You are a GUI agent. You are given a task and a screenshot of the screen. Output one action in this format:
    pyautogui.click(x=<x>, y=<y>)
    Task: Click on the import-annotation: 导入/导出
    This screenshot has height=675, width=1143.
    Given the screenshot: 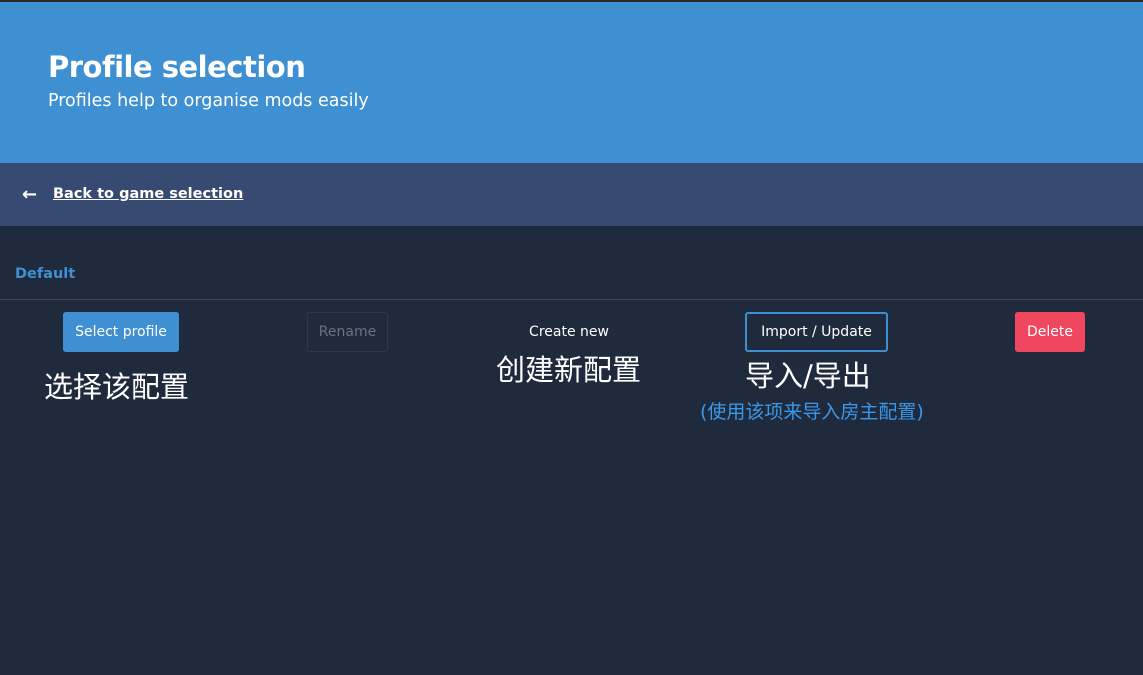 What is the action you would take?
    pyautogui.click(x=808, y=376)
    